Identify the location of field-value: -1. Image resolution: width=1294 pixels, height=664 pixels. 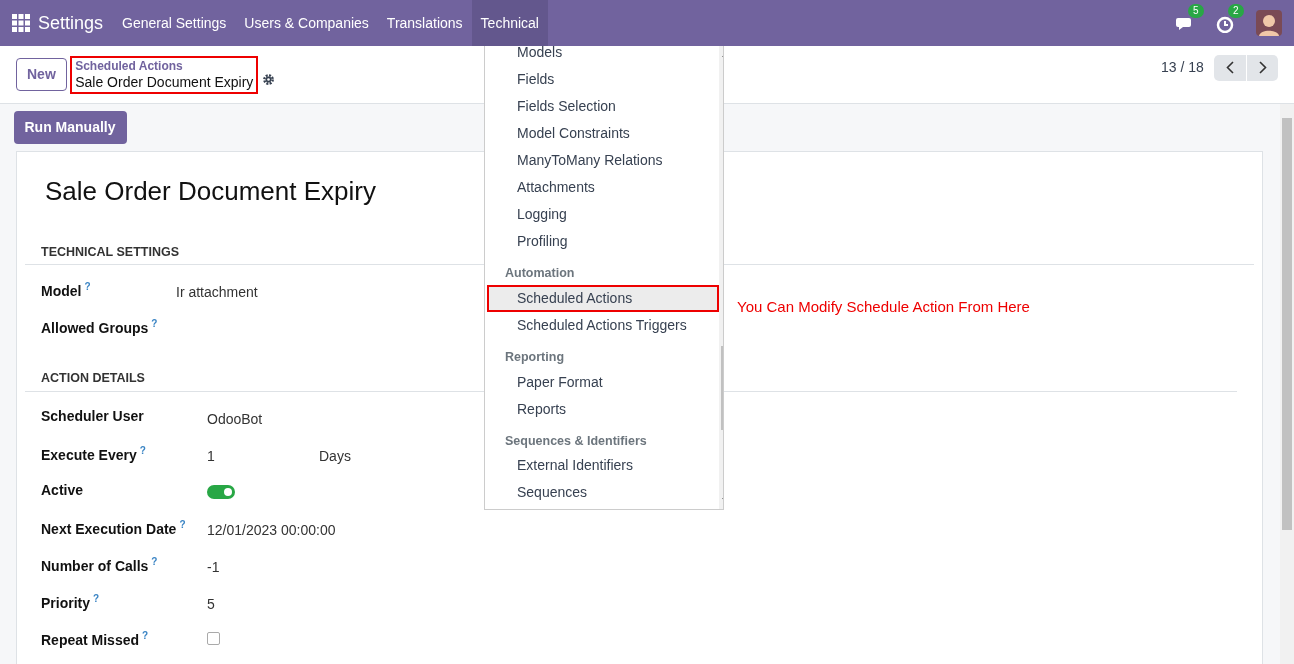
(213, 568).